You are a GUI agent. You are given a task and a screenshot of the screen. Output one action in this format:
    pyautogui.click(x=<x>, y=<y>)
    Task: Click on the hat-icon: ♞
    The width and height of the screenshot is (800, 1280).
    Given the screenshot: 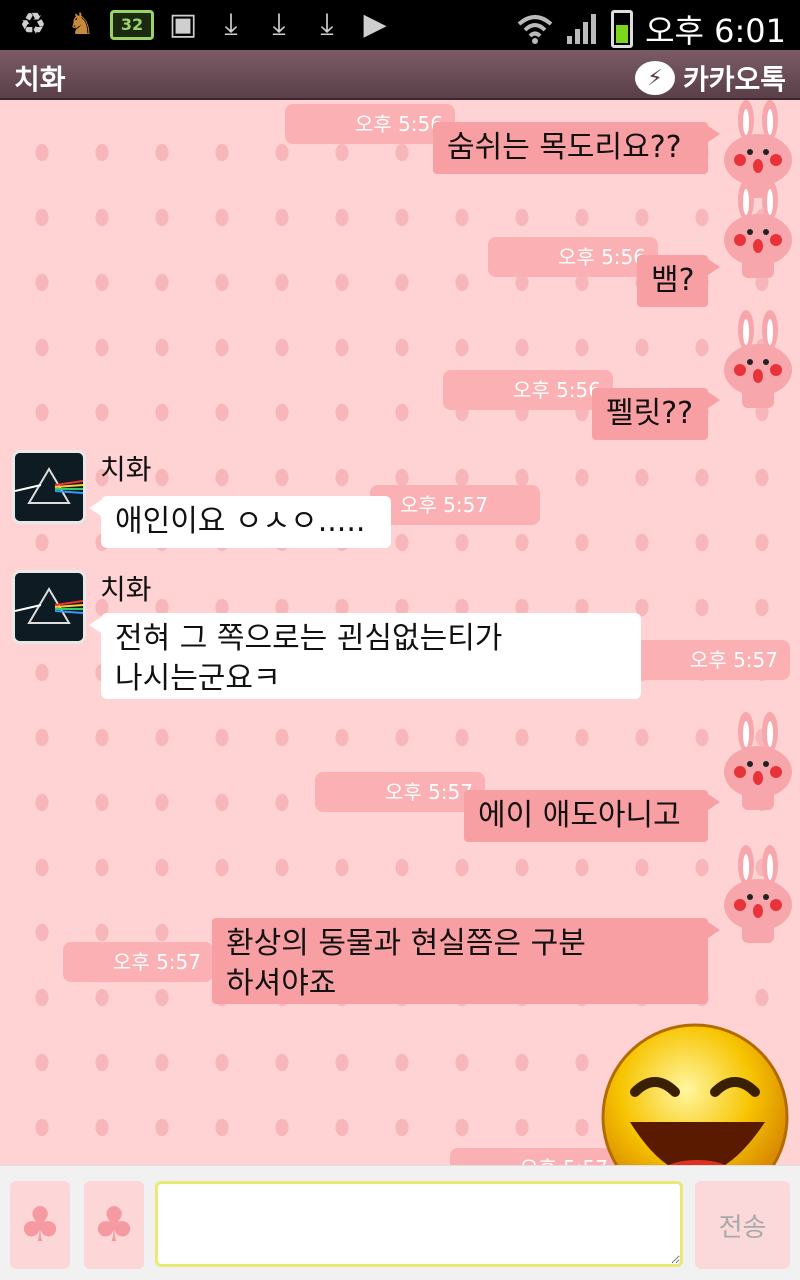 What is the action you would take?
    pyautogui.click(x=81, y=24)
    